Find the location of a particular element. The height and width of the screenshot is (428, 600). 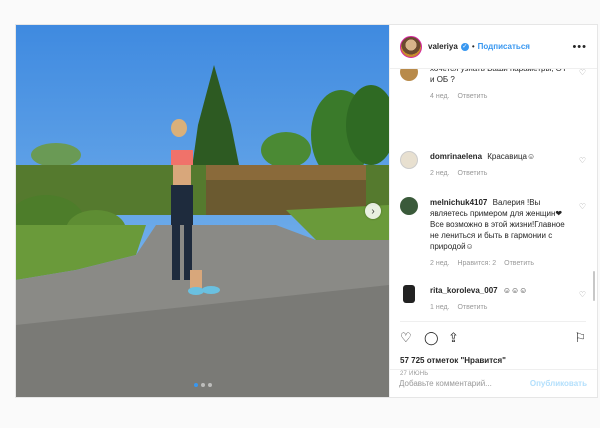

post-actions: ♡ ◯ ⇪ ⚐ is located at coordinates (493, 333).